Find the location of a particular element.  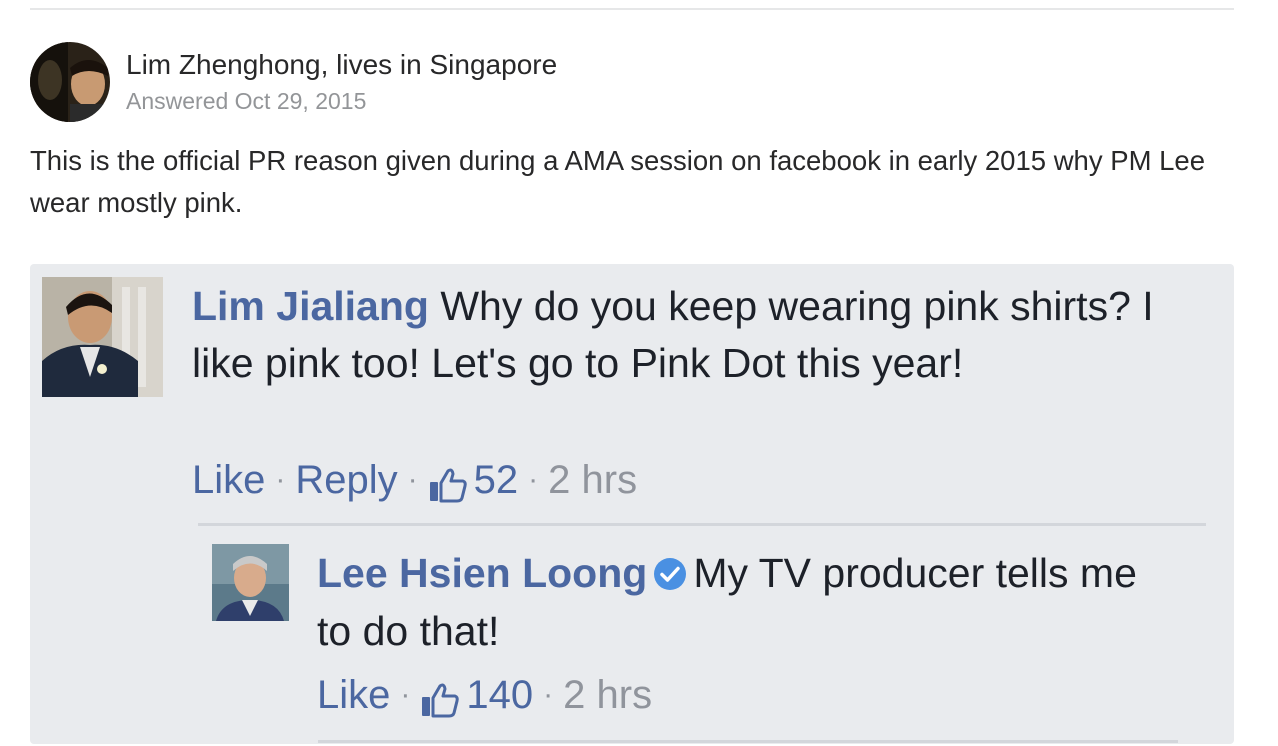

replier-avatar is located at coordinates (250, 582).